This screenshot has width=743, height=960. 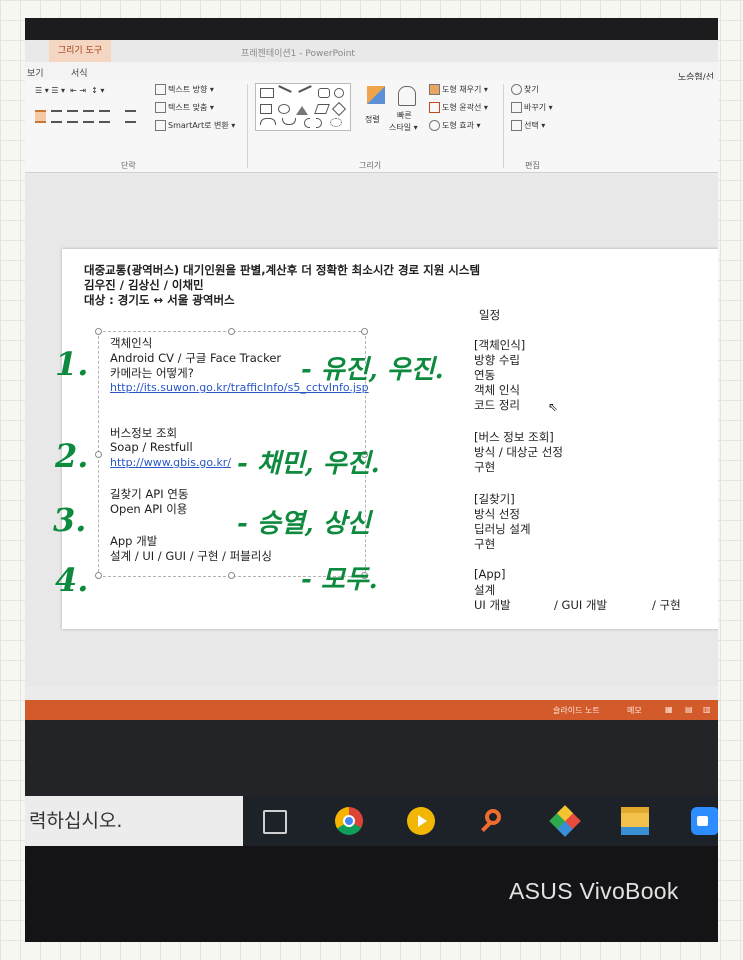 What do you see at coordinates (79, 72) in the screenshot?
I see `tab-format: 서식` at bounding box center [79, 72].